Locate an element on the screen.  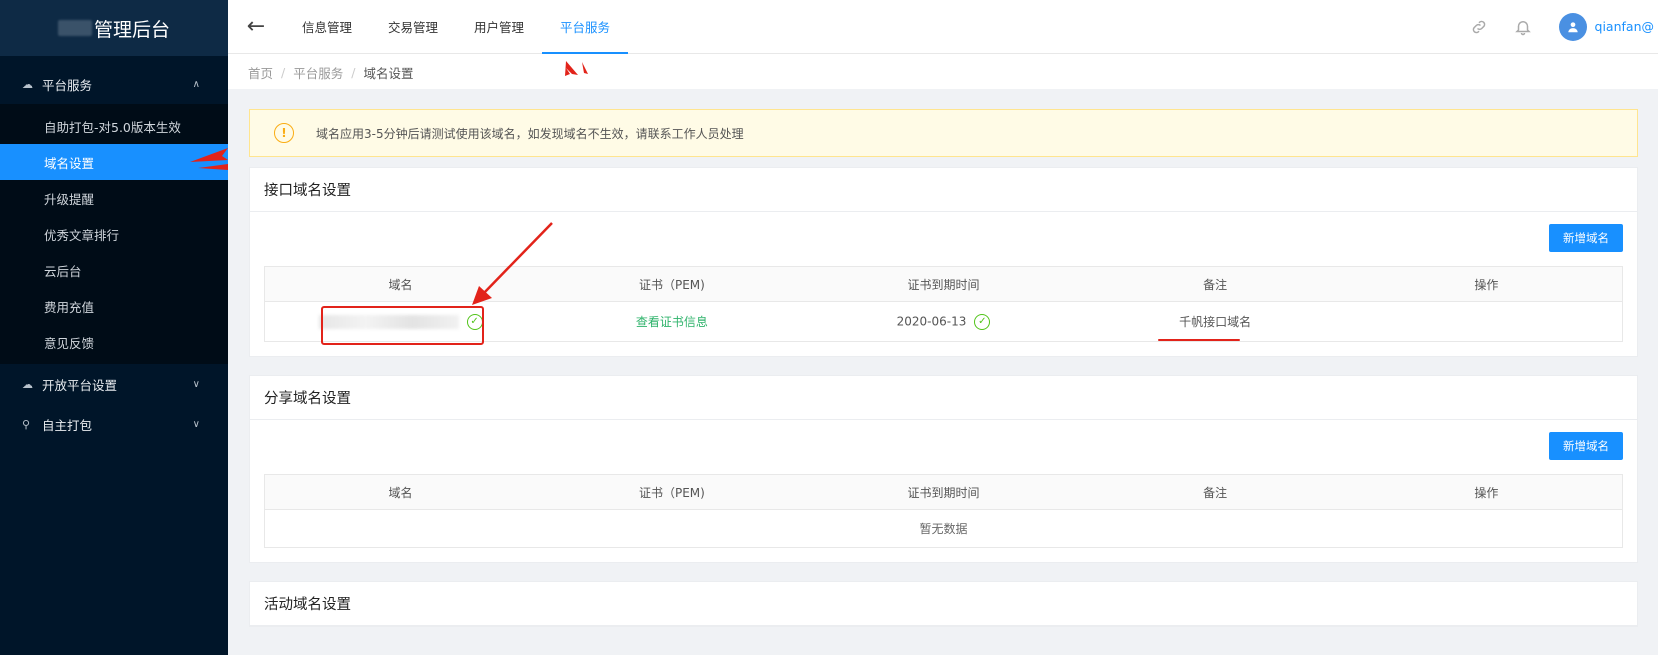
sidebar-item-label: 费用充值 is located at coordinates (69, 307).